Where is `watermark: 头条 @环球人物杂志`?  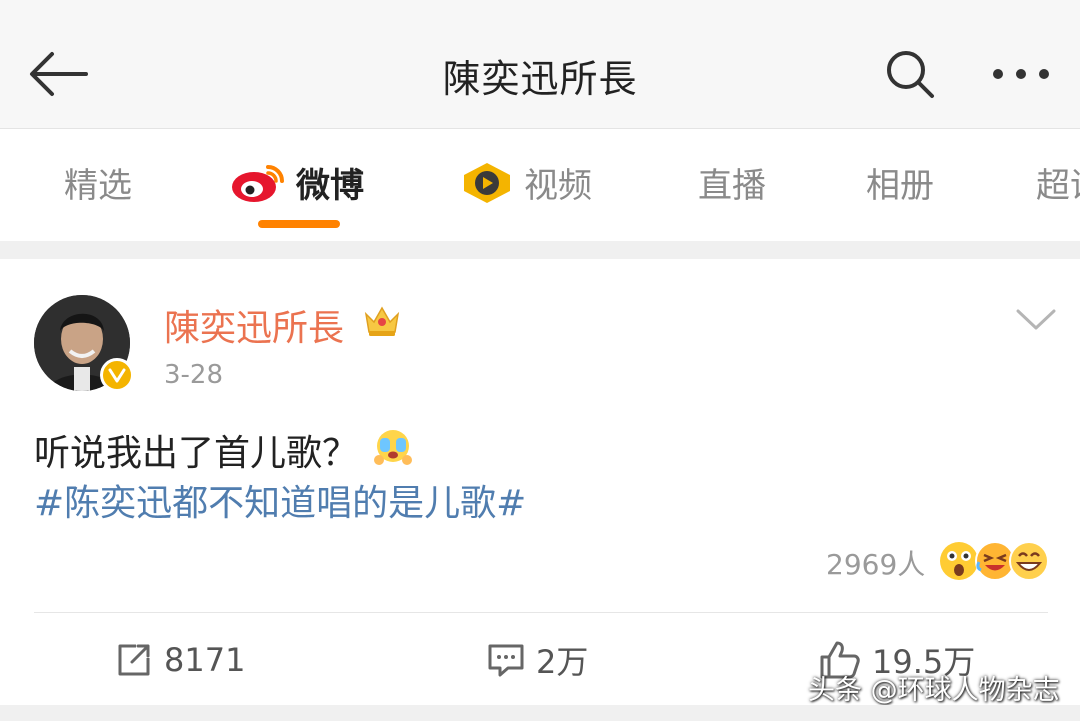
watermark: 头条 @环球人物杂志 is located at coordinates (934, 690).